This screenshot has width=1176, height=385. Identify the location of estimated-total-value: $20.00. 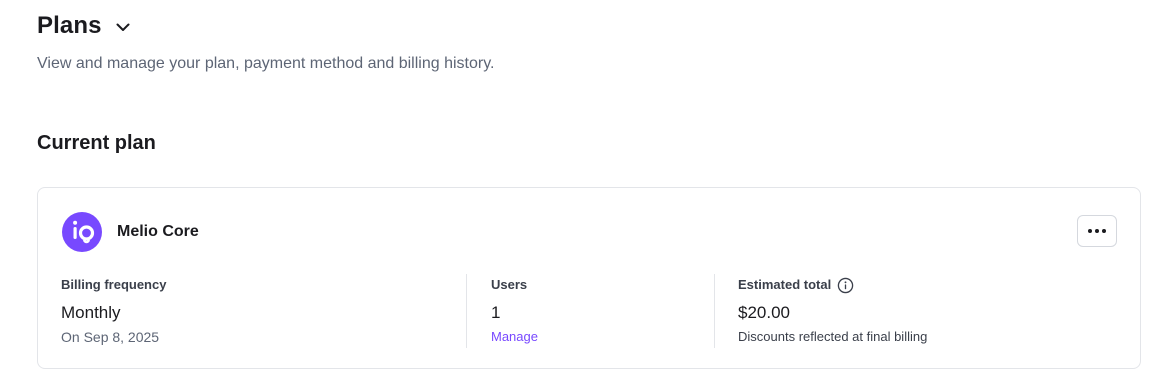
(764, 312).